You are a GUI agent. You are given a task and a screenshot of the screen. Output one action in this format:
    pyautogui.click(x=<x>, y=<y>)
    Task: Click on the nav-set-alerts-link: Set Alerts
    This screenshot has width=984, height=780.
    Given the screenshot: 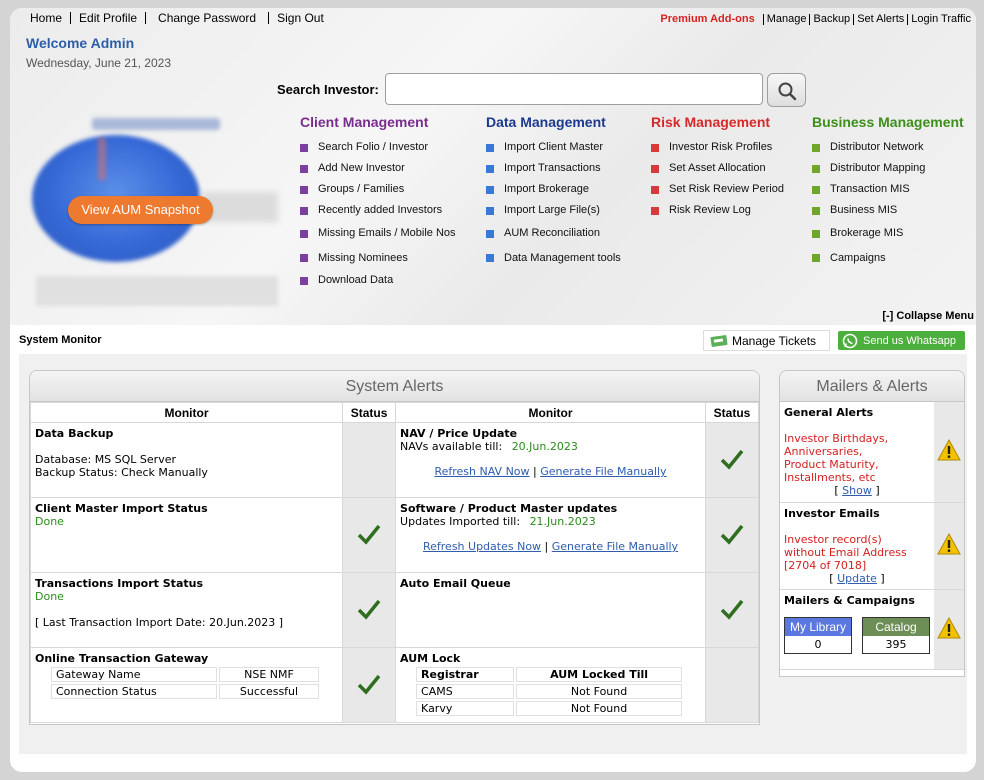 What is the action you would take?
    pyautogui.click(x=880, y=19)
    